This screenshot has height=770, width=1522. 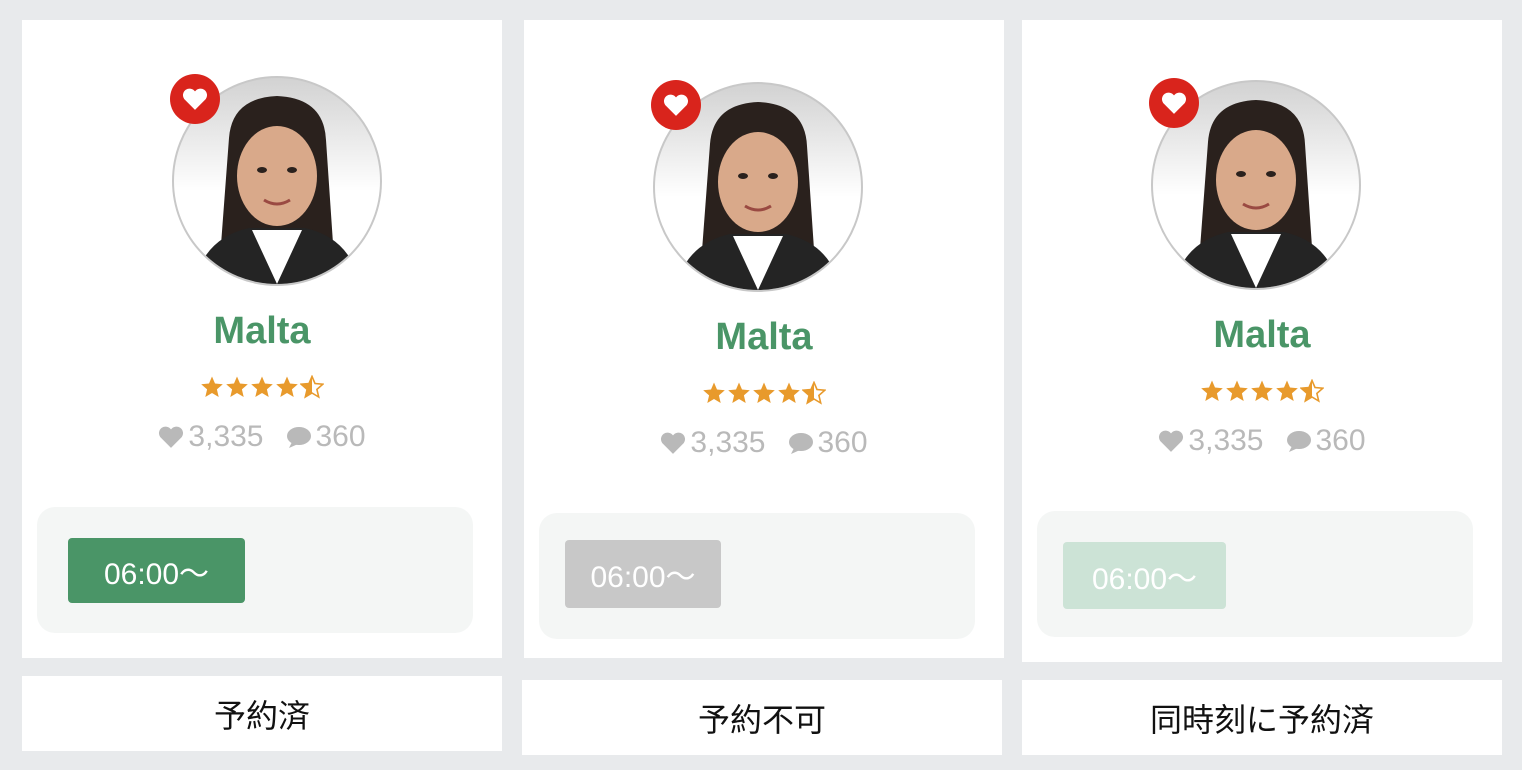 What do you see at coordinates (762, 717) in the screenshot?
I see `status-label: 予約不可` at bounding box center [762, 717].